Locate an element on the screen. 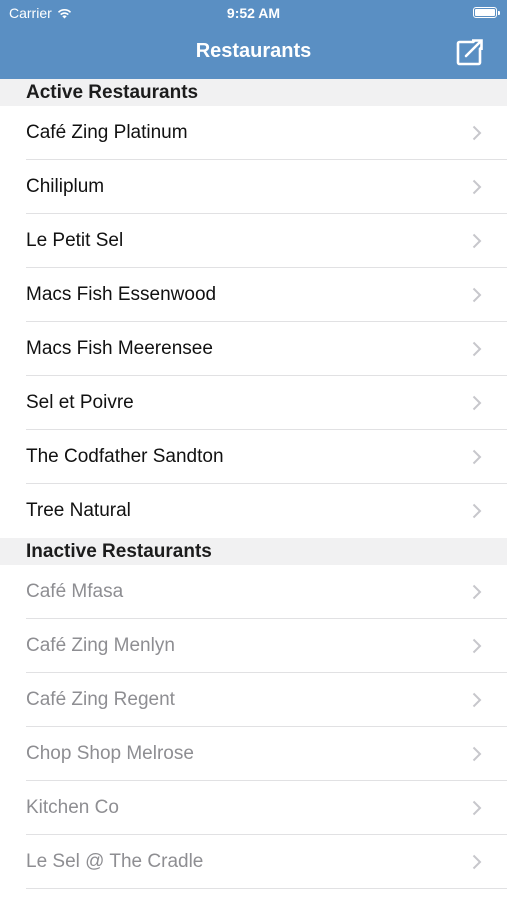  restaurant-name: Kitchen Co is located at coordinates (72, 807).